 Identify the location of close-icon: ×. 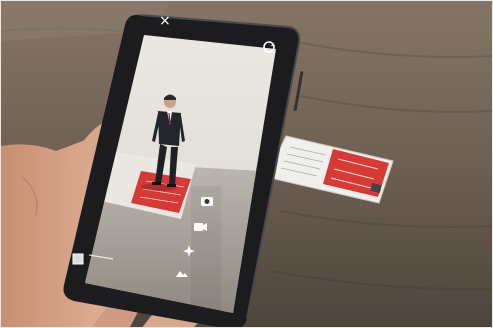
(165, 21).